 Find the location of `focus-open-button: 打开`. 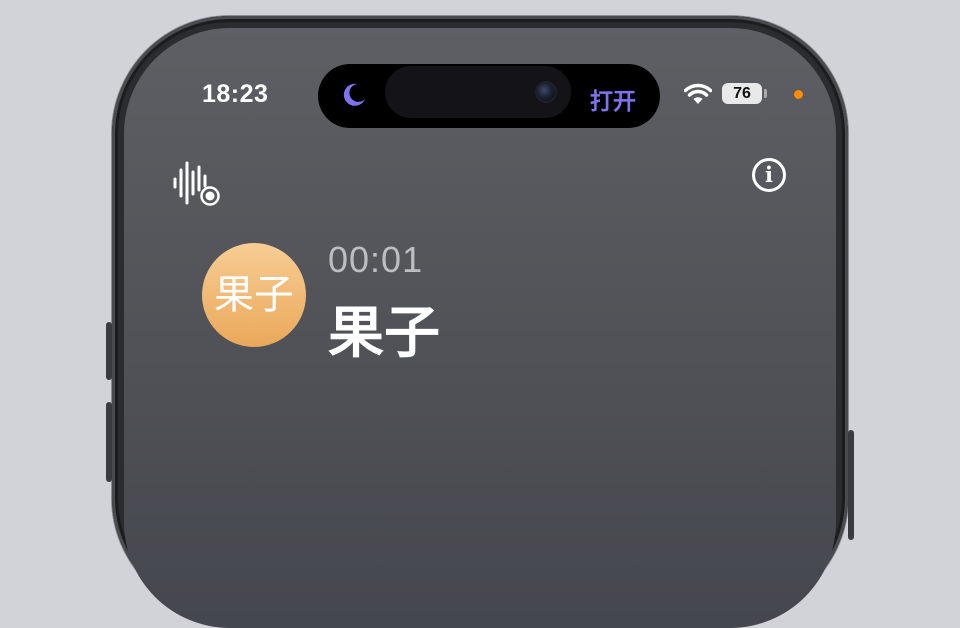

focus-open-button: 打开 is located at coordinates (613, 99).